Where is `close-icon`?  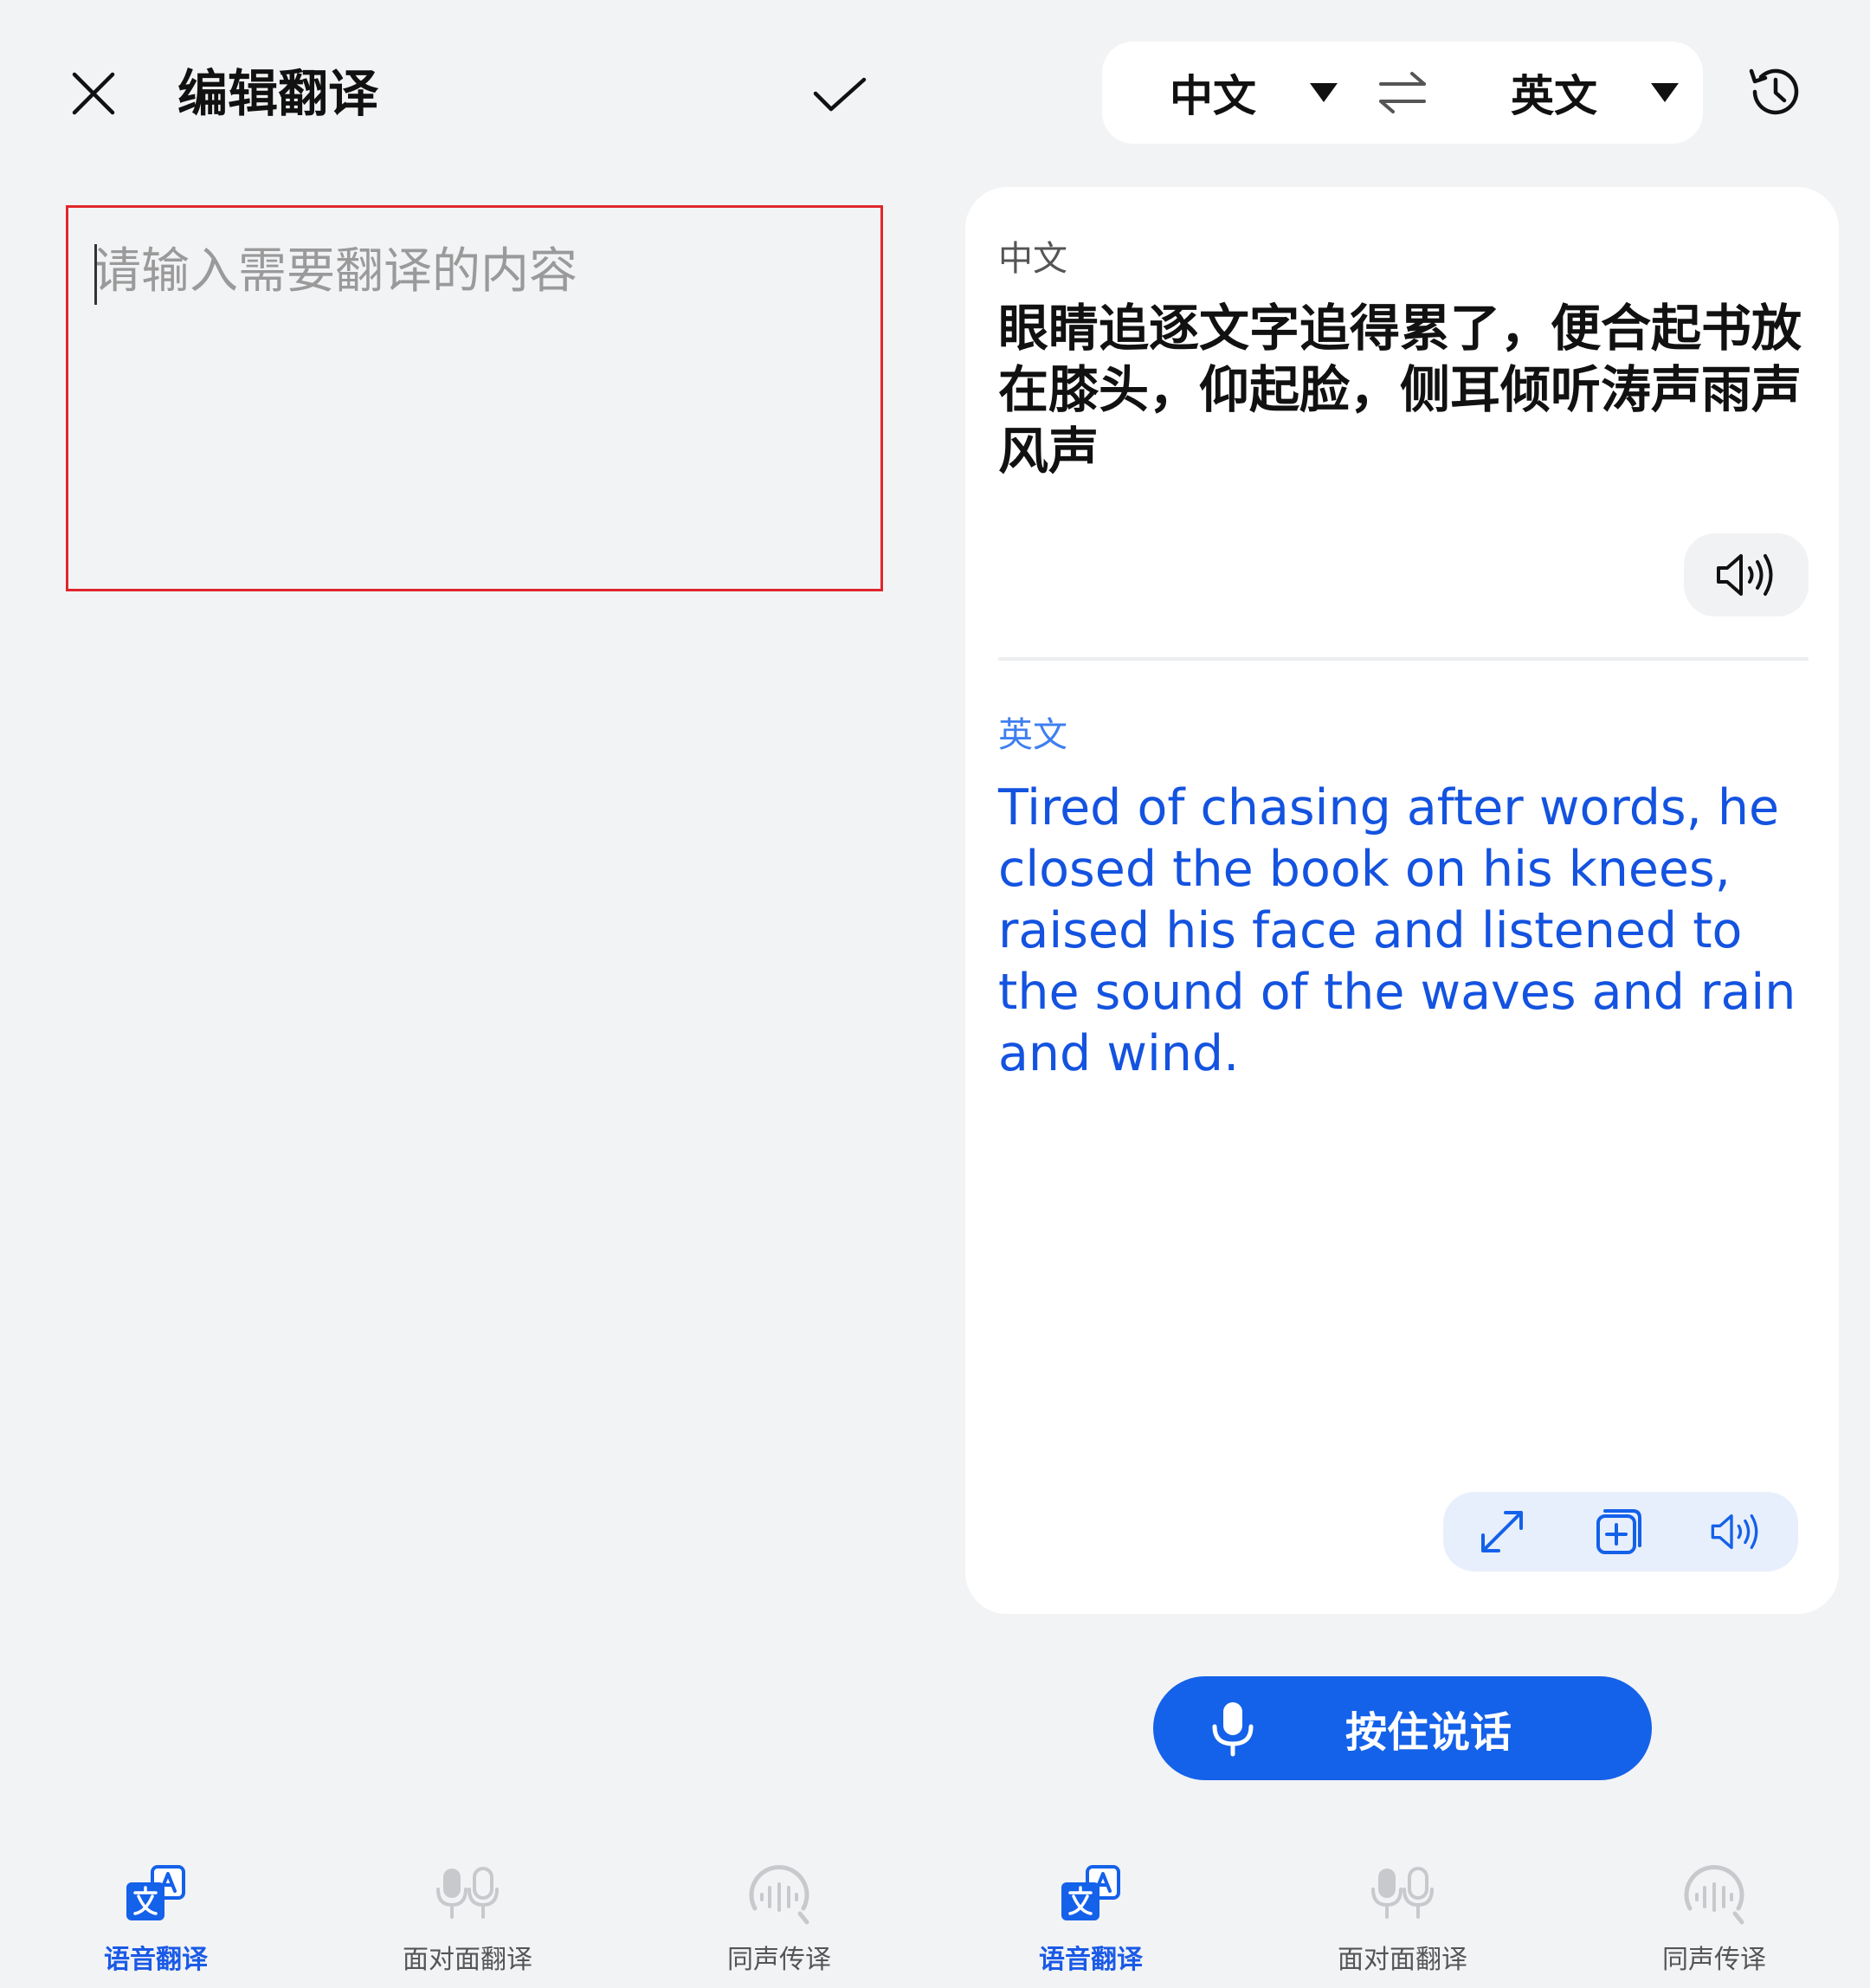
close-icon is located at coordinates (93, 93).